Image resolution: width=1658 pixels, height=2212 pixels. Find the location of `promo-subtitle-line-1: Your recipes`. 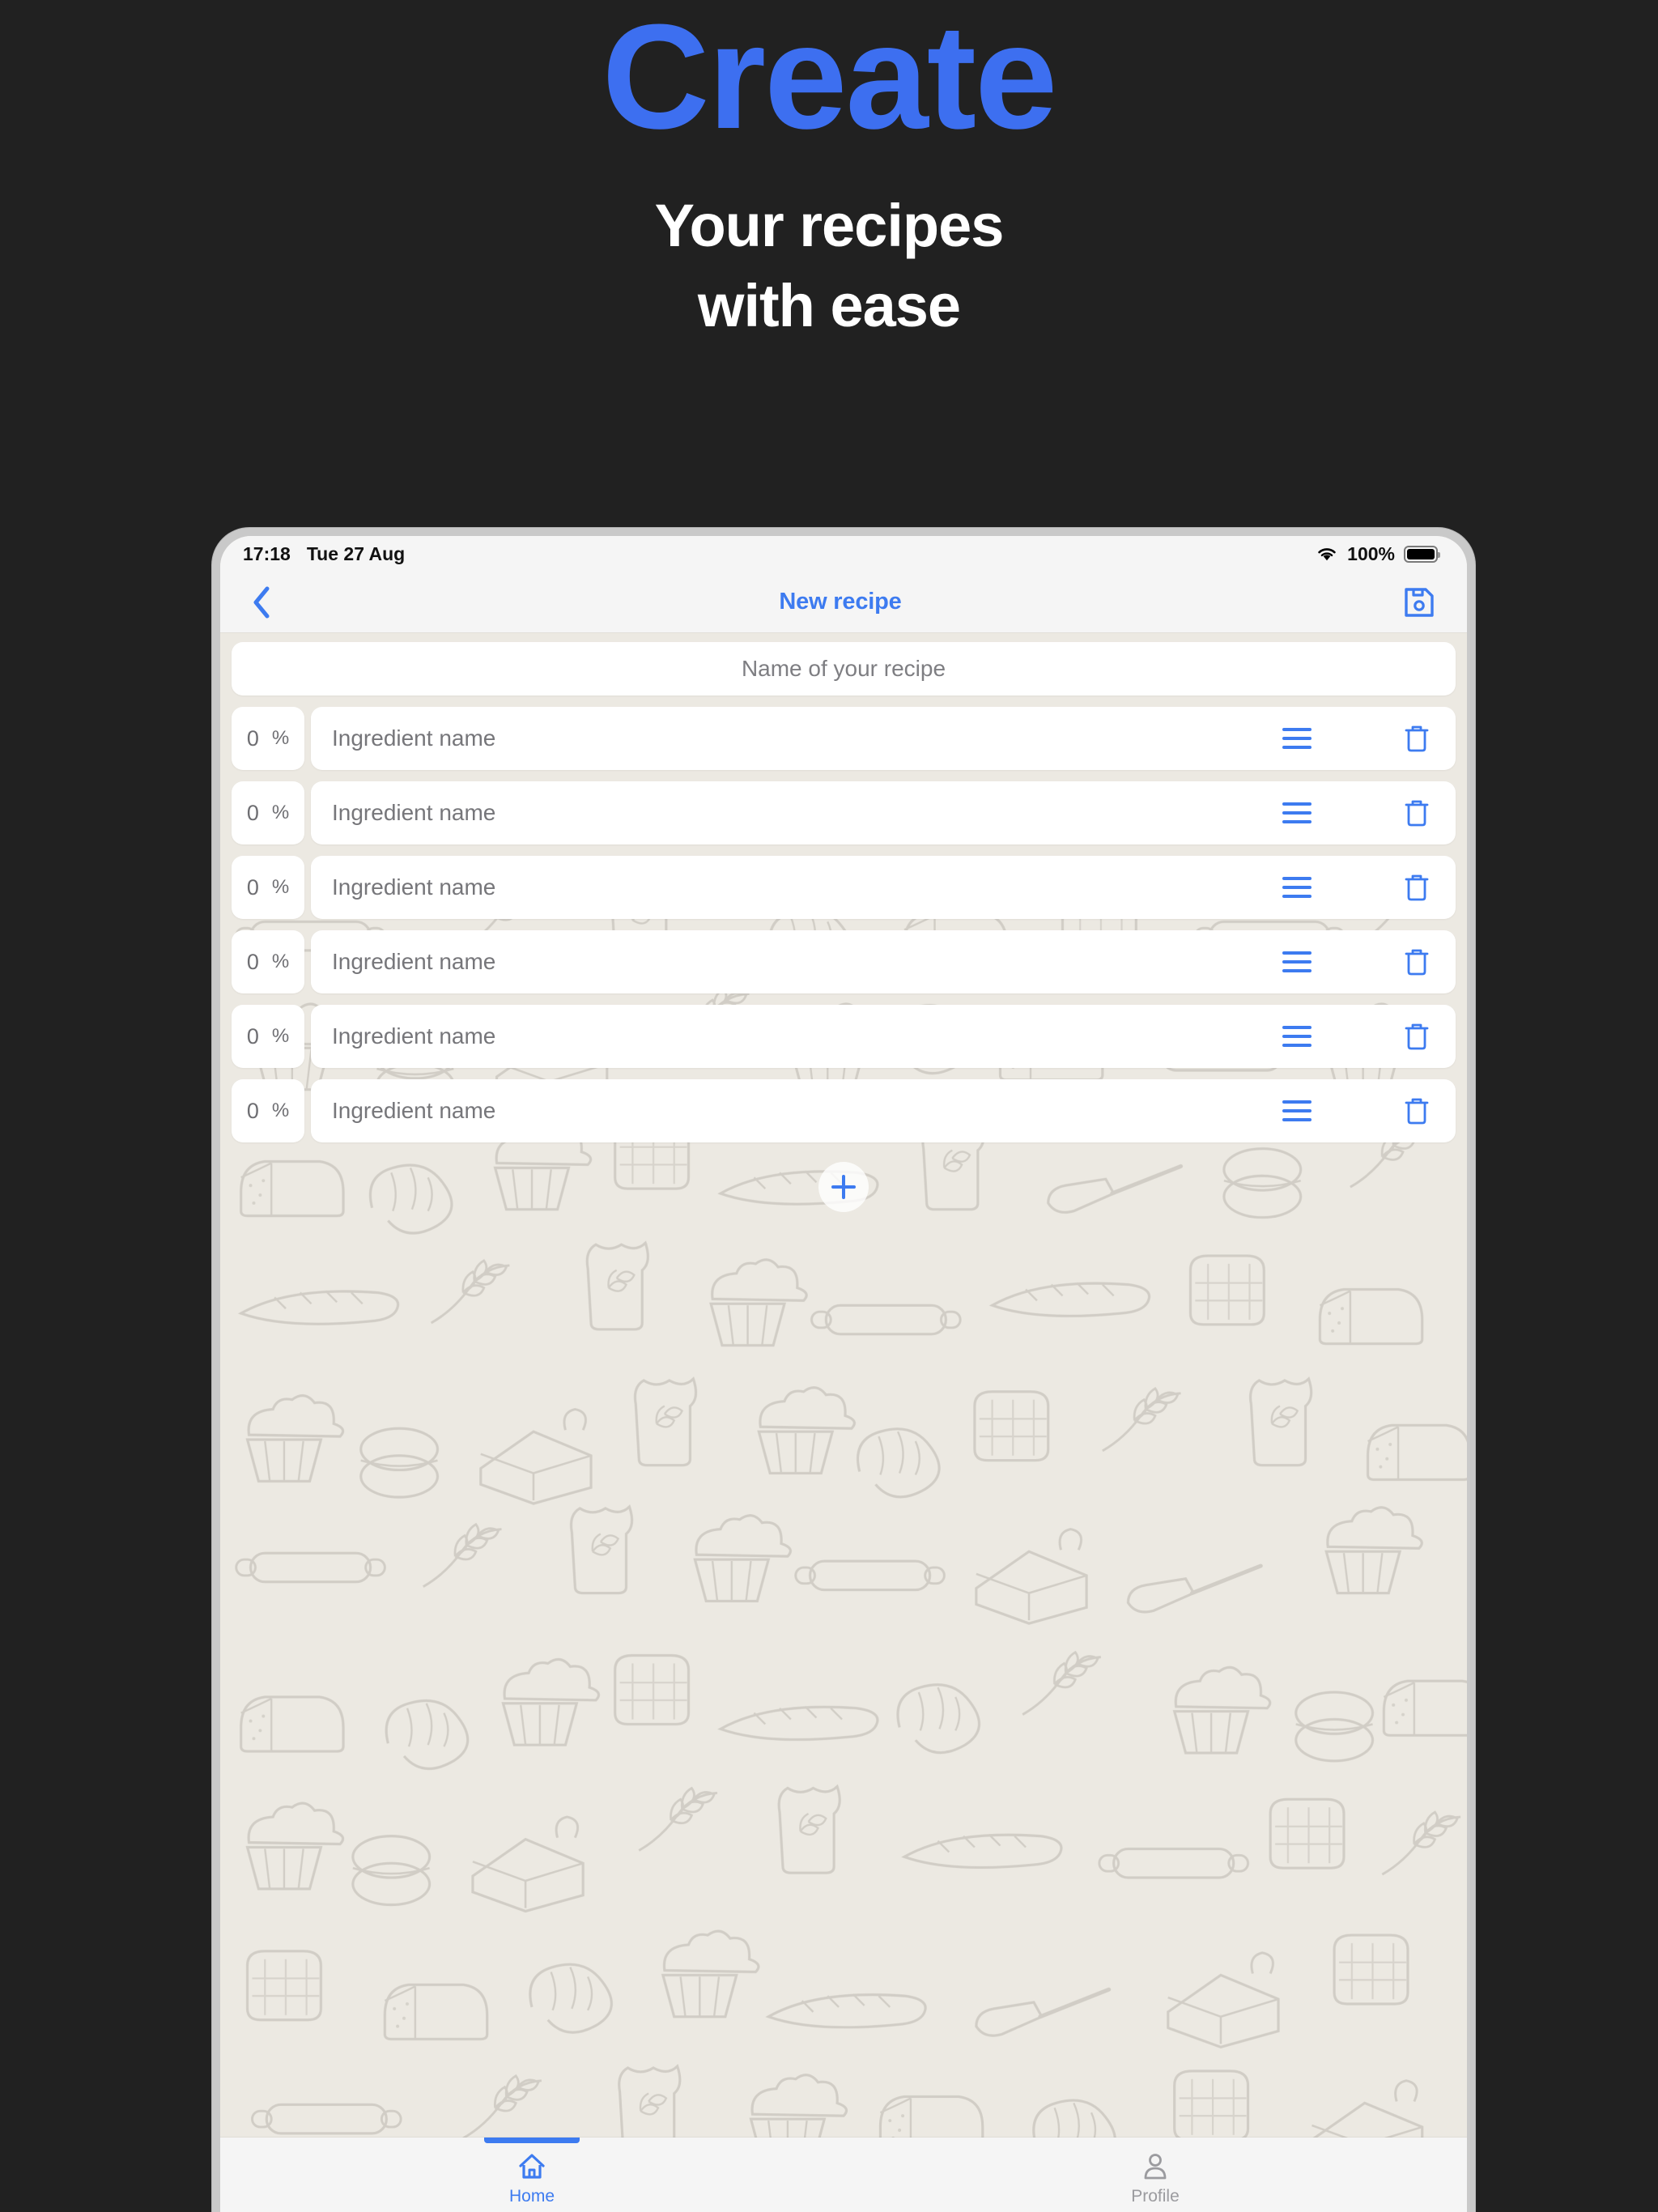

promo-subtitle-line-1: Your recipes is located at coordinates (829, 226).